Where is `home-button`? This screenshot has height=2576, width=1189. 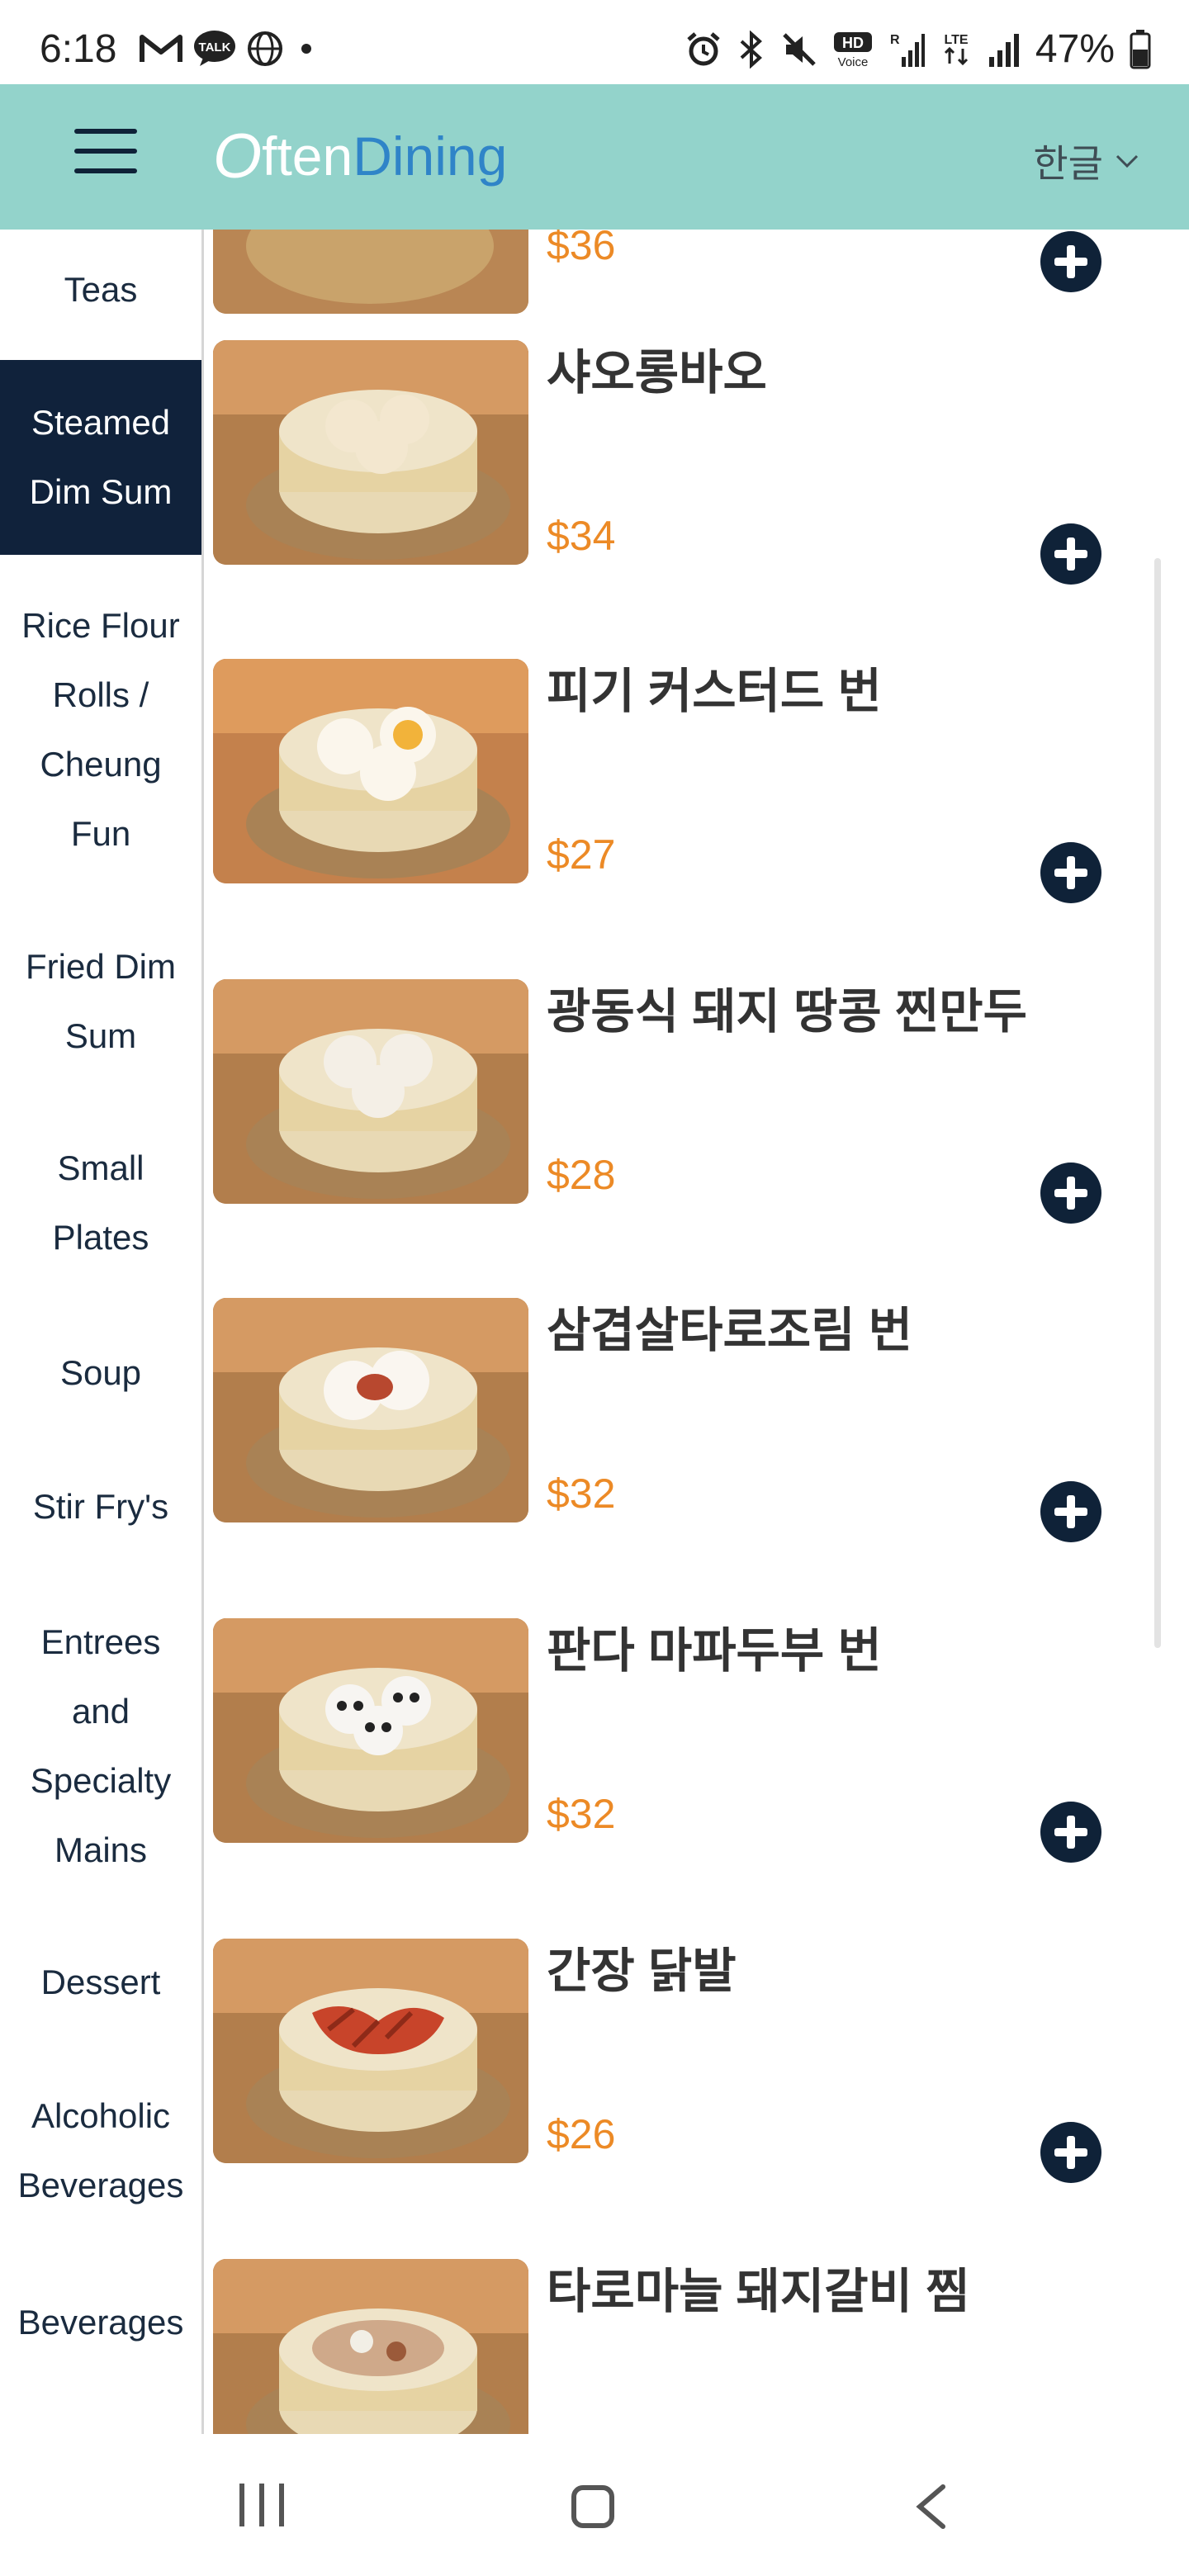
home-button is located at coordinates (592, 2506).